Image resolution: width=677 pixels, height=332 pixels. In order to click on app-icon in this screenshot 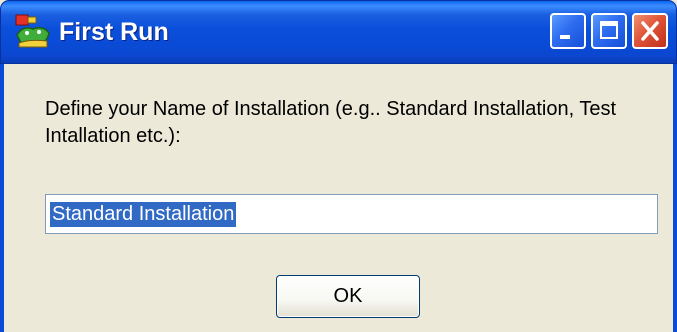, I will do `click(33, 33)`.